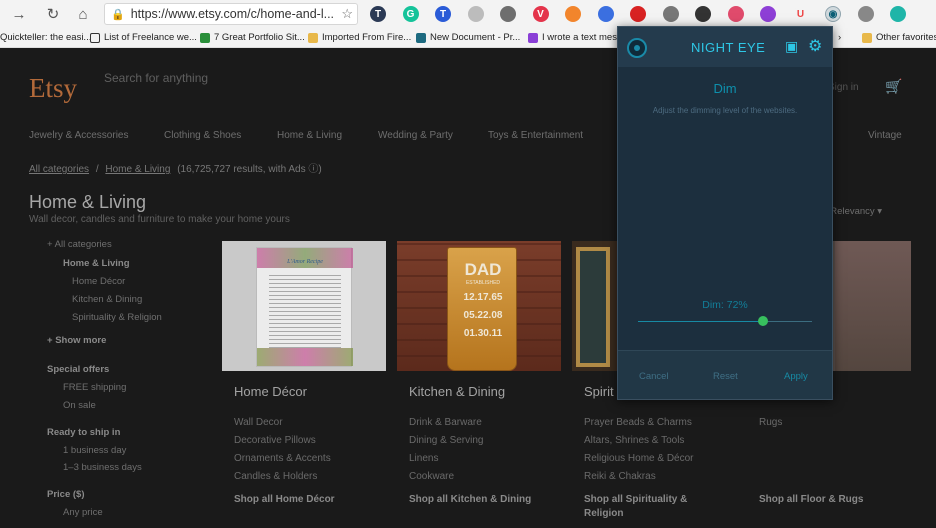 The width and height of the screenshot is (936, 528). I want to click on home-icon: ⌂, so click(83, 14).